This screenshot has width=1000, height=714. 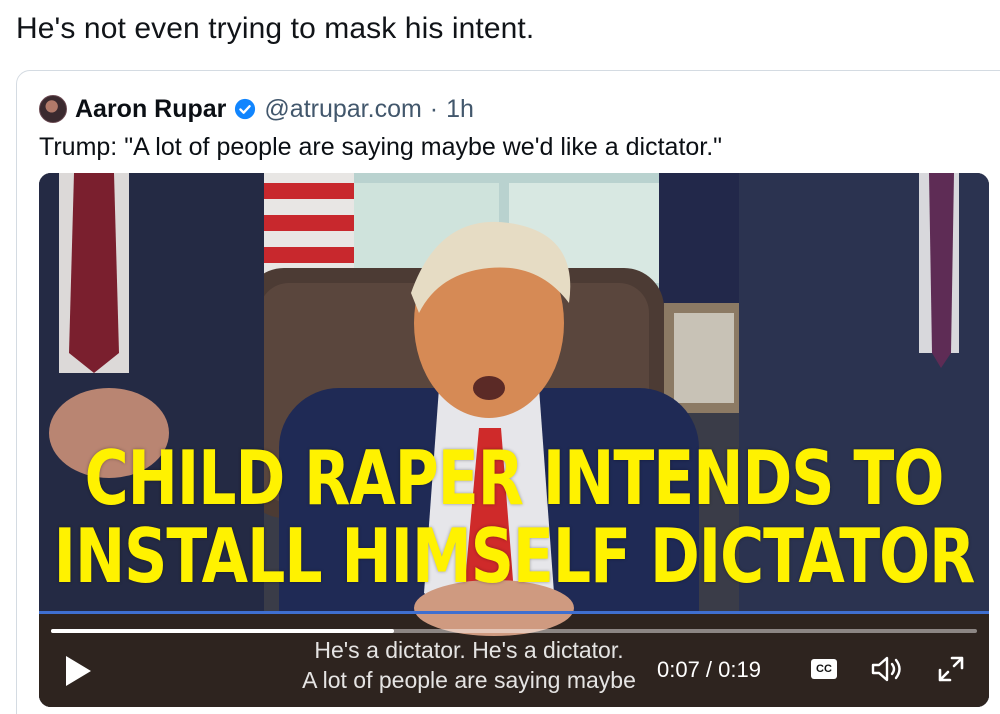 I want to click on time-display: 0:07 / 0:19, so click(x=709, y=669).